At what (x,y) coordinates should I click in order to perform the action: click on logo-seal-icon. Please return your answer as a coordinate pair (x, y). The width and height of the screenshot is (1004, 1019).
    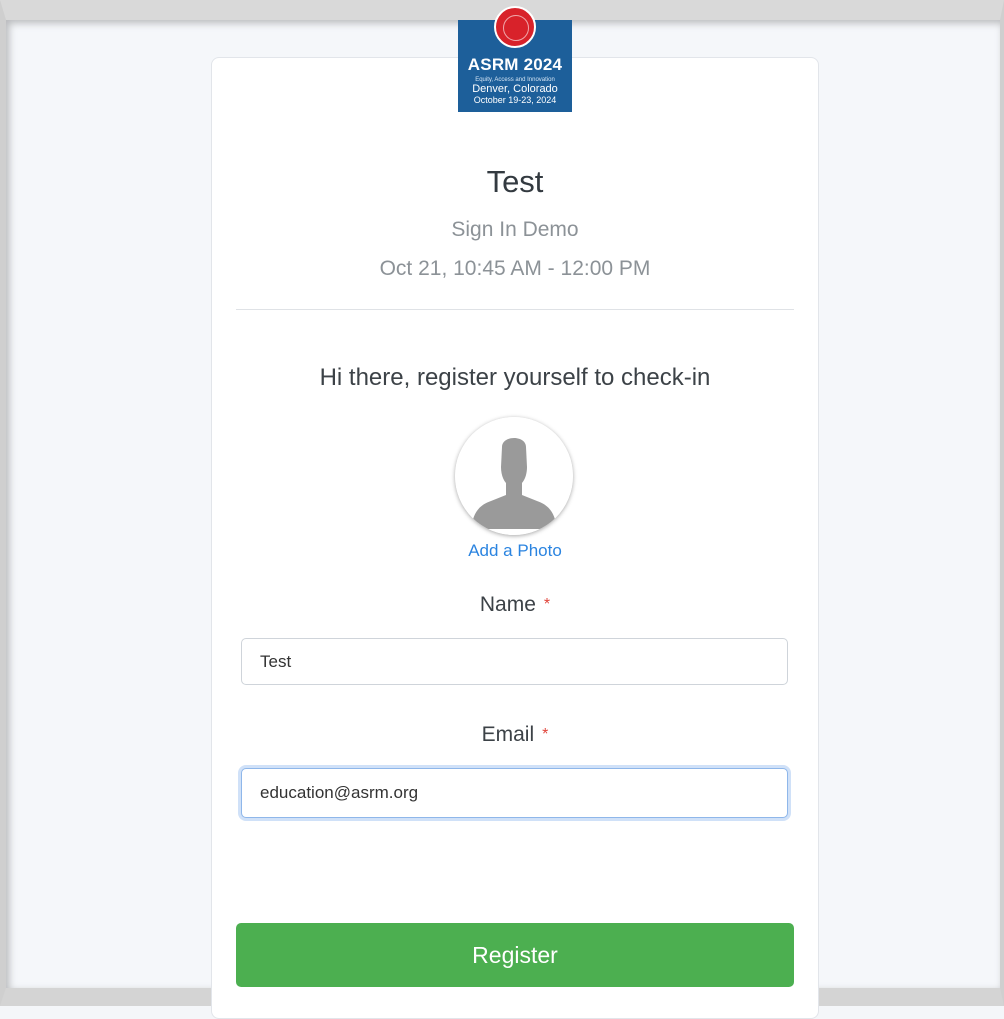
    Looking at the image, I should click on (515, 27).